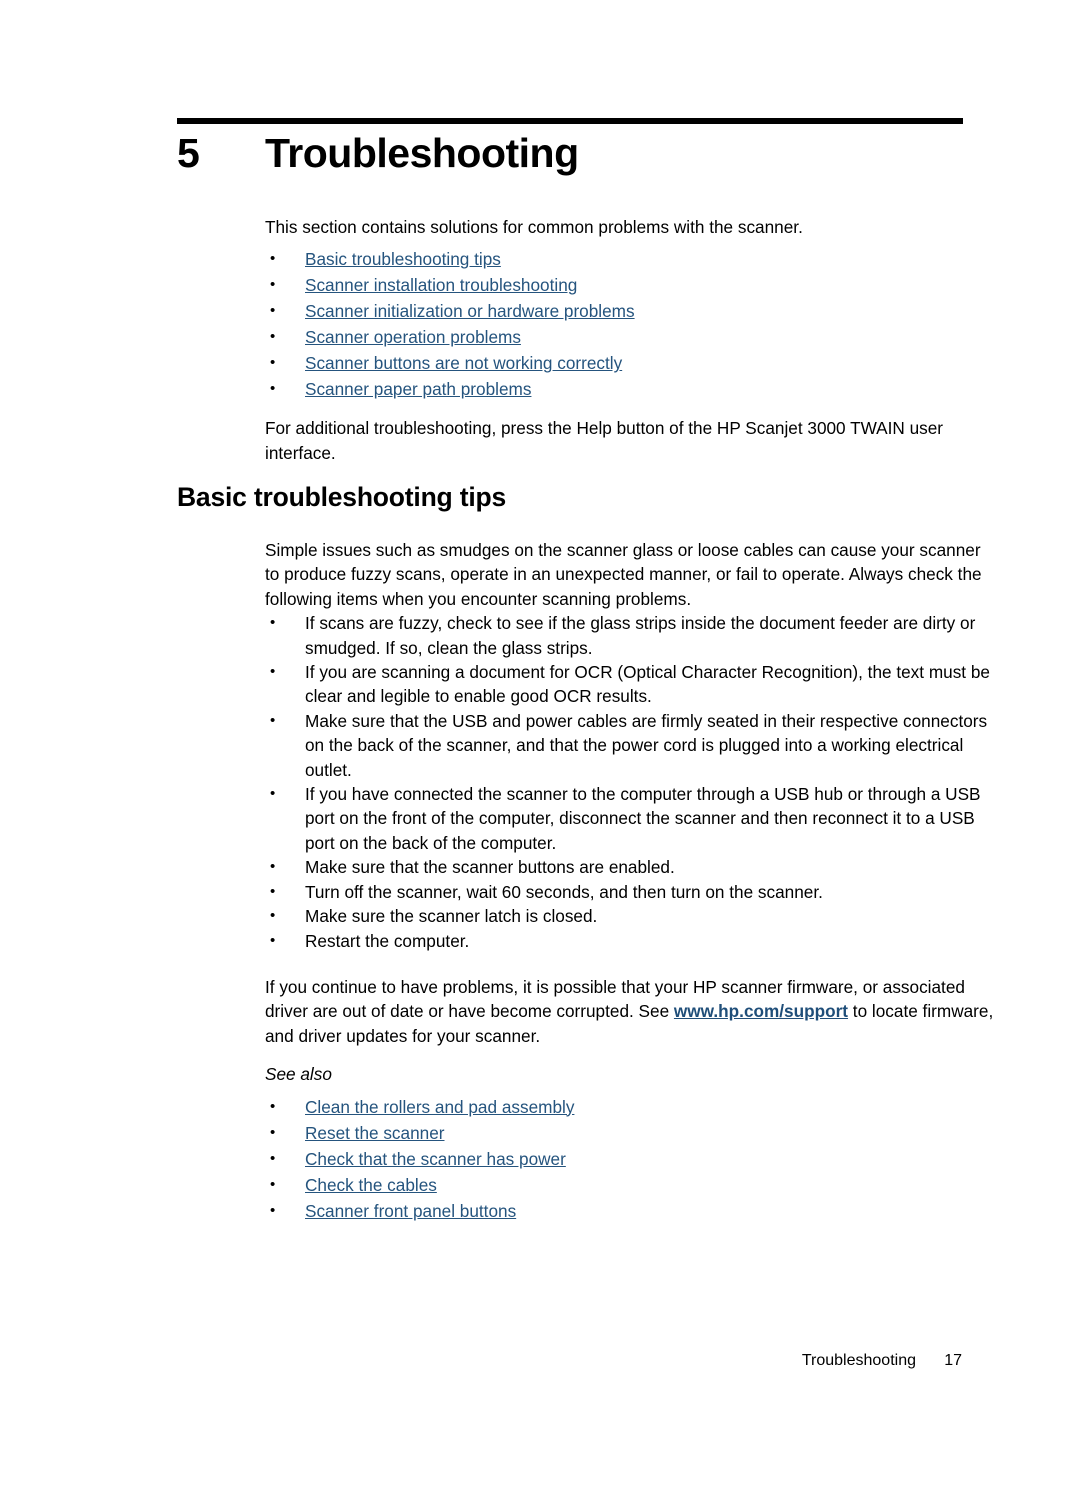  Describe the element at coordinates (435, 1159) in the screenshot. I see `link-check-scanner-has-power: Check that the scanner has power` at that location.